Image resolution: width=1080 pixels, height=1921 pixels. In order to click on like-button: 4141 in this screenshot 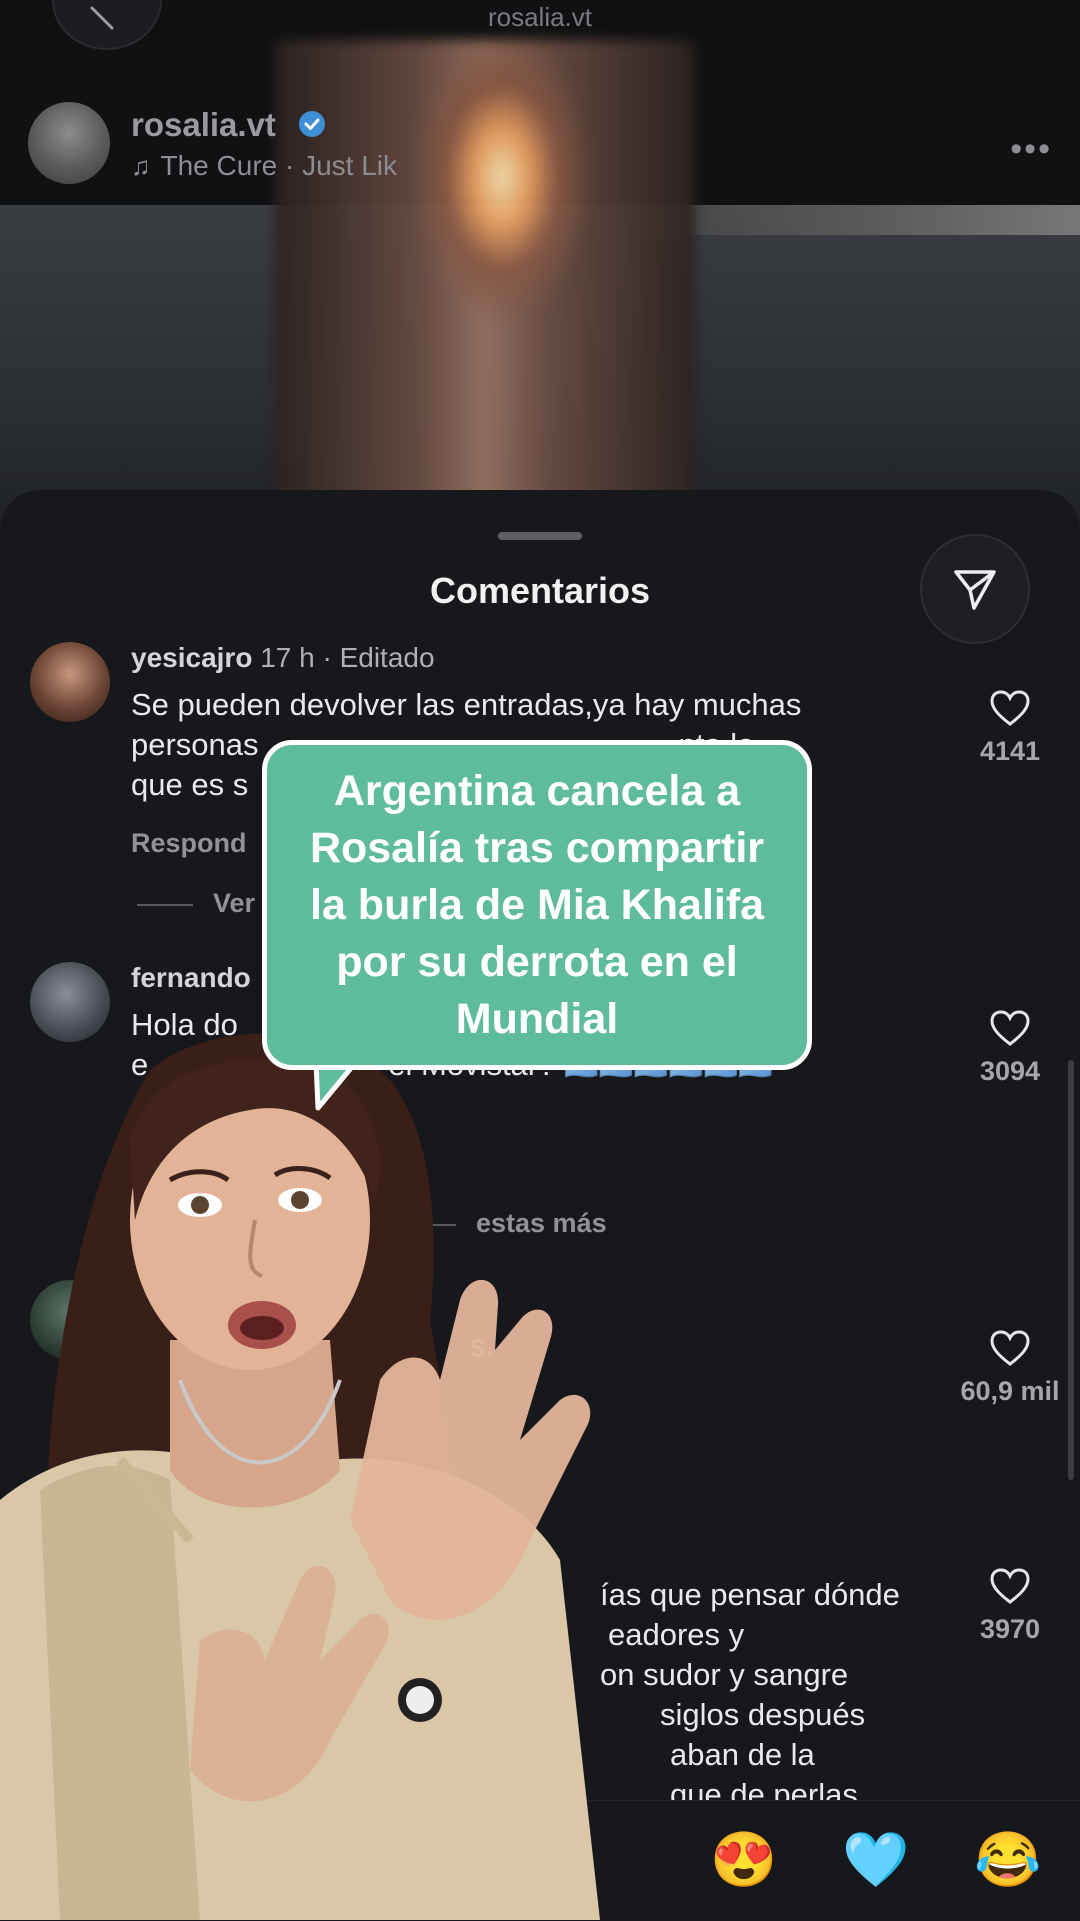, I will do `click(1010, 728)`.